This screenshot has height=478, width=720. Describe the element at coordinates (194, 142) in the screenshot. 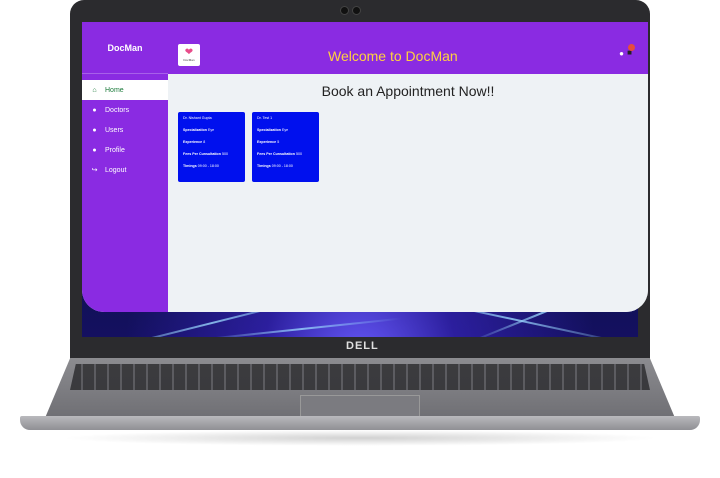

I see `experience-row: Experience 8` at that location.